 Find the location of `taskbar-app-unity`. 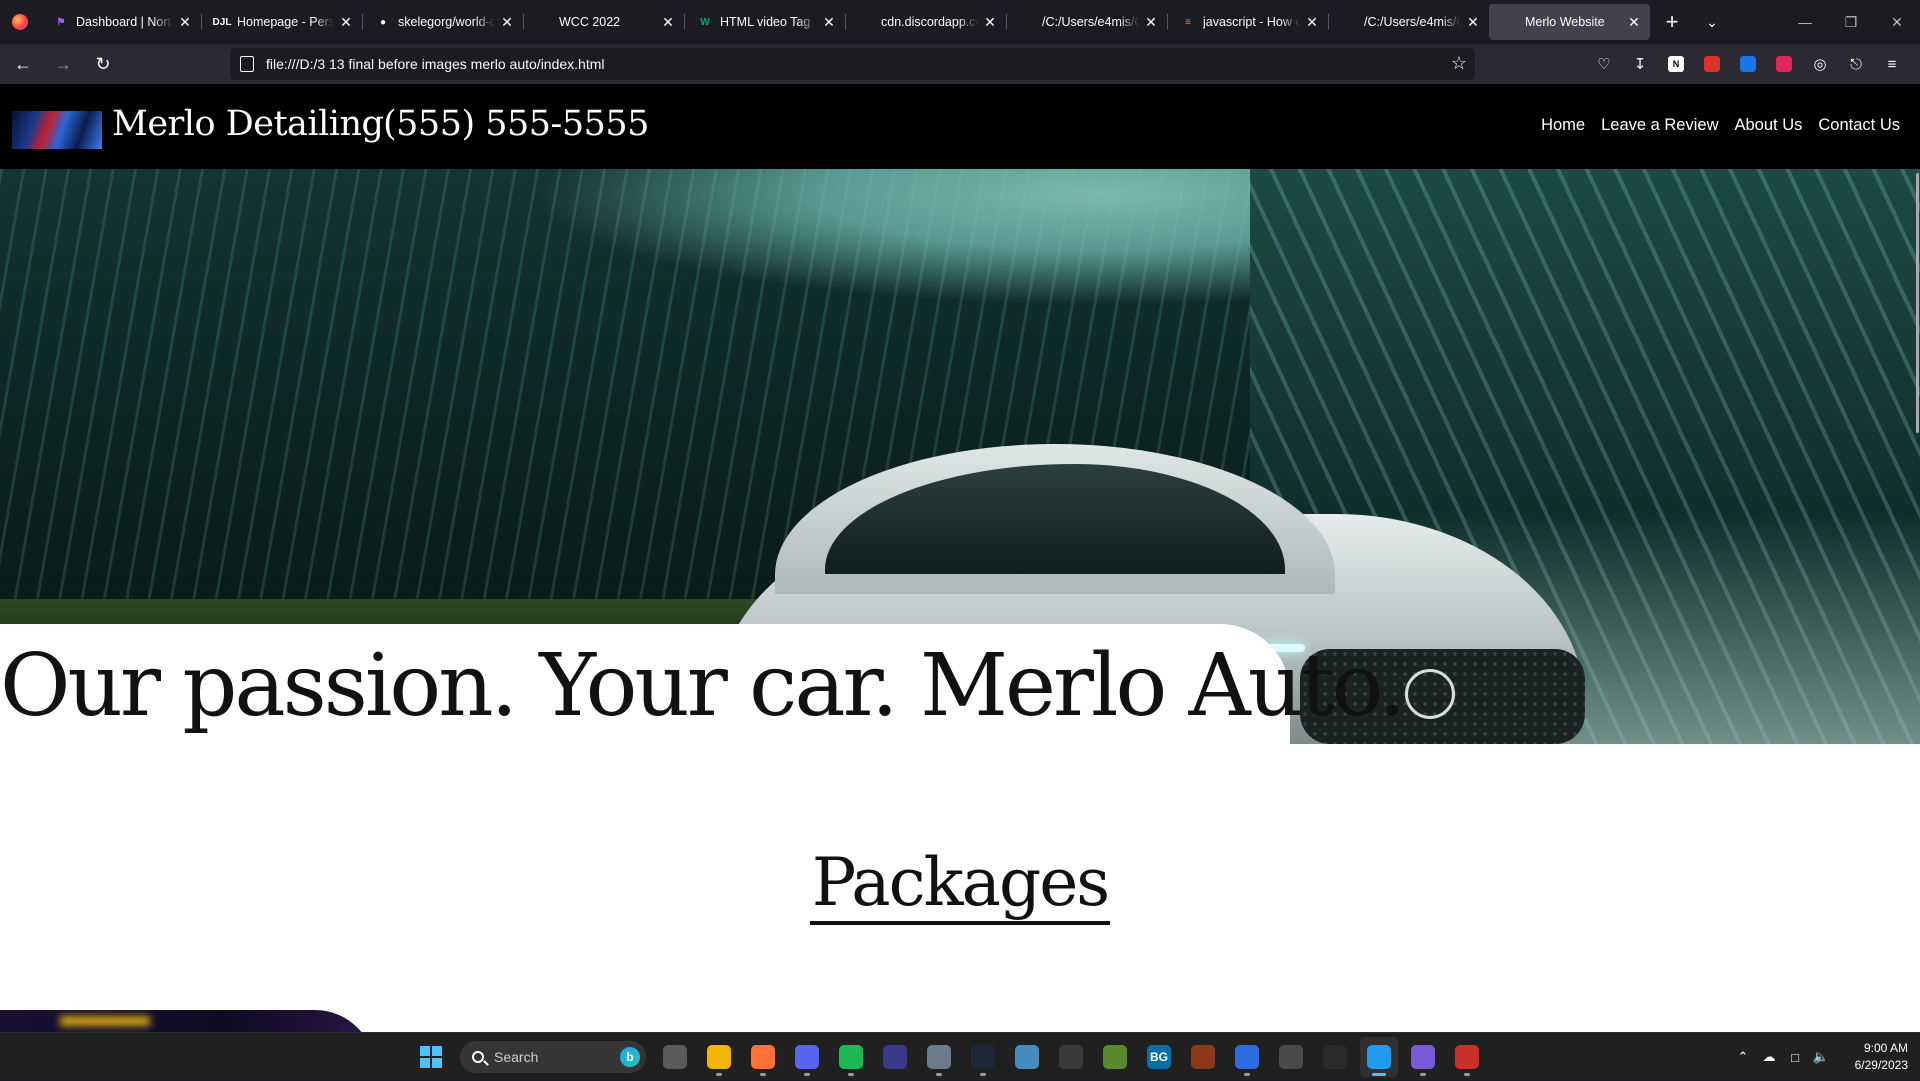

taskbar-app-unity is located at coordinates (1071, 1057).